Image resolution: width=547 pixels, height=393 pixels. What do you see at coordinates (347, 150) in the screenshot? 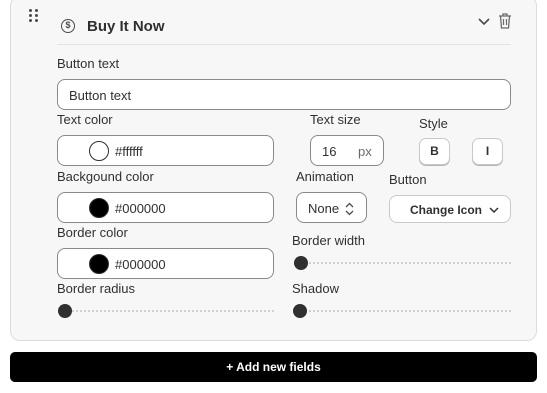
I see `text-size-input: 16 px` at bounding box center [347, 150].